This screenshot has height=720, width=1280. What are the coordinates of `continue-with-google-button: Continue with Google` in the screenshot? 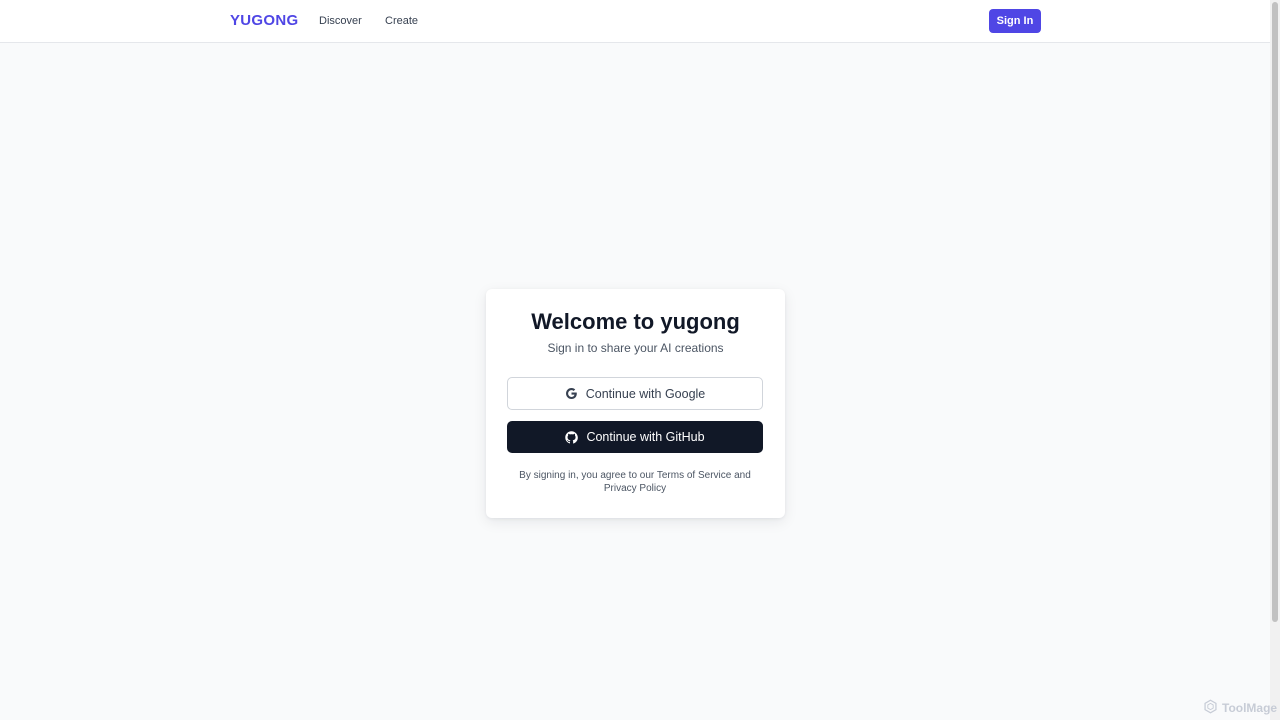 It's located at (635, 393).